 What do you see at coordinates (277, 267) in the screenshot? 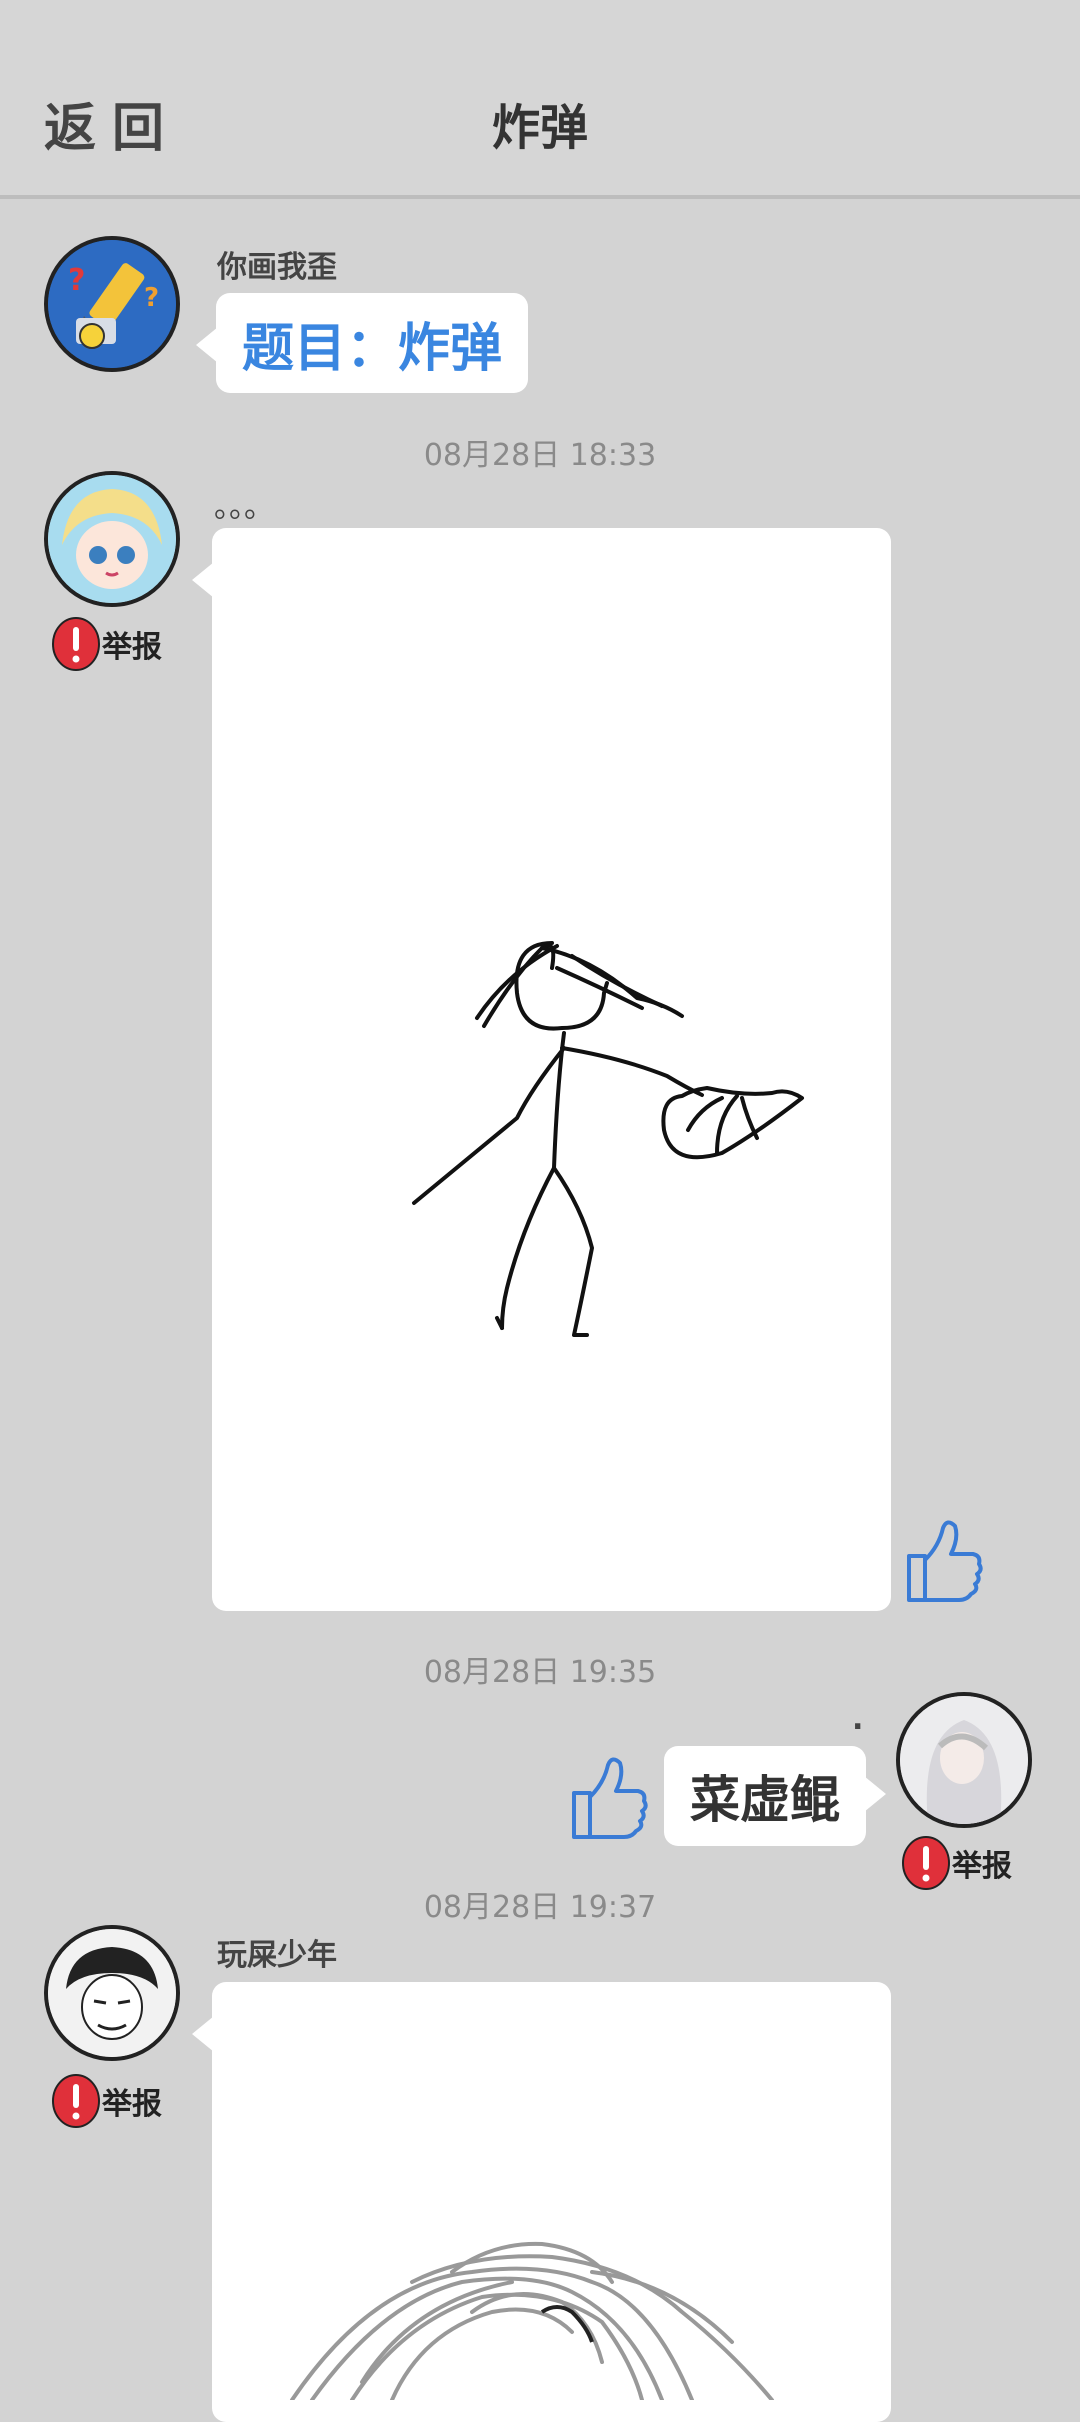
I see `host-name: 你画我歪` at bounding box center [277, 267].